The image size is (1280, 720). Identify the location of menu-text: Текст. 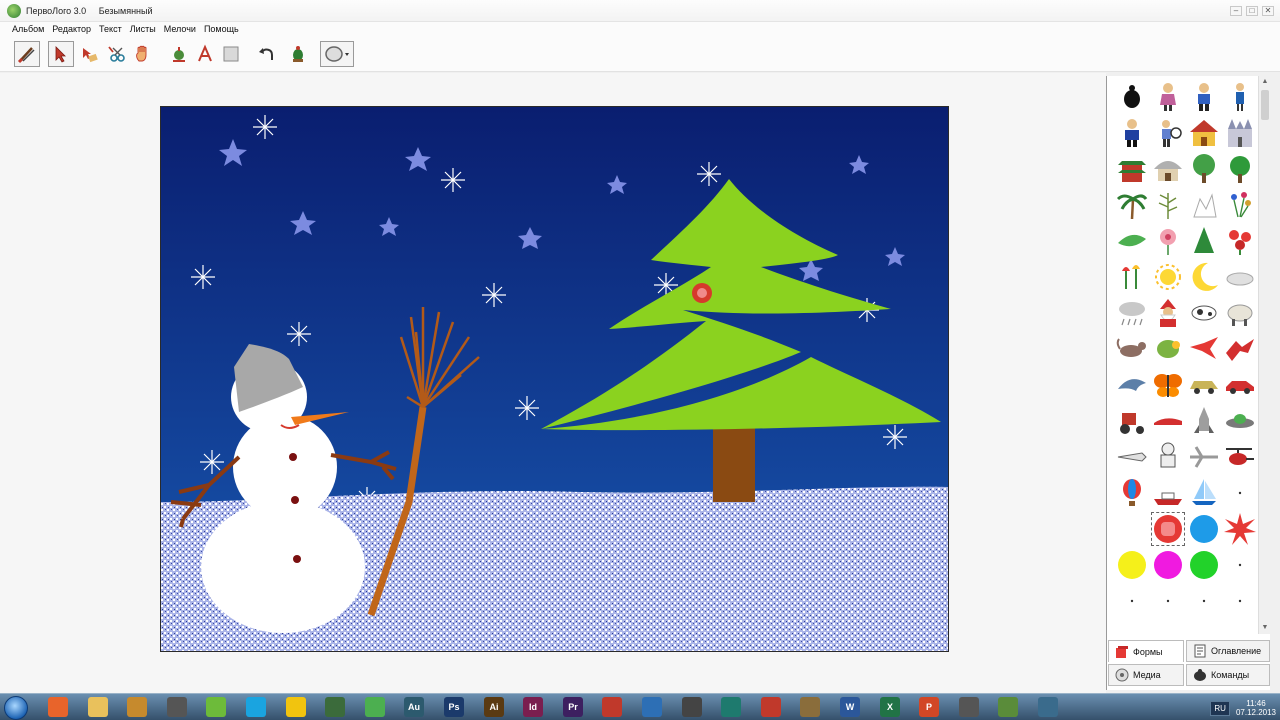
(110, 29).